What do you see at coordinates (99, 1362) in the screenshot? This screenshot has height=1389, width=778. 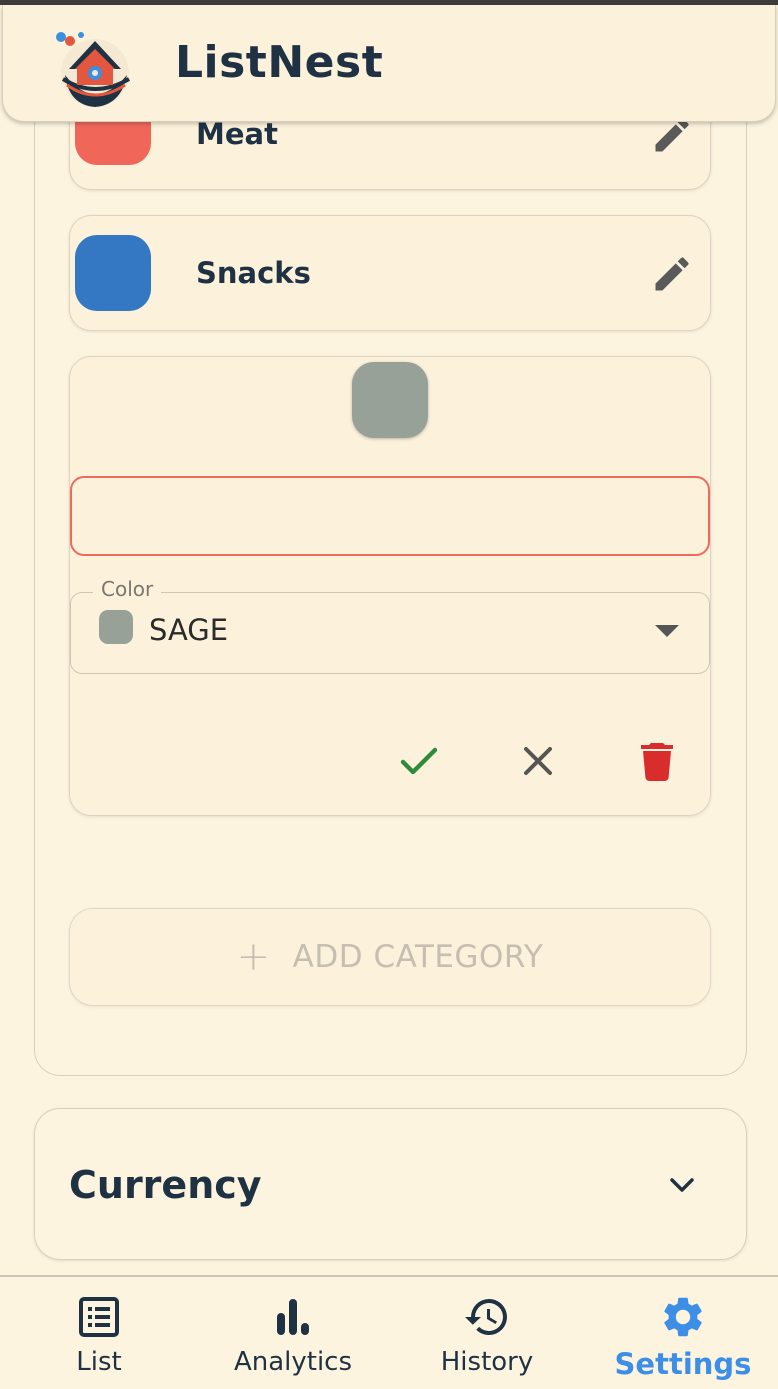 I see `nav-label: List` at bounding box center [99, 1362].